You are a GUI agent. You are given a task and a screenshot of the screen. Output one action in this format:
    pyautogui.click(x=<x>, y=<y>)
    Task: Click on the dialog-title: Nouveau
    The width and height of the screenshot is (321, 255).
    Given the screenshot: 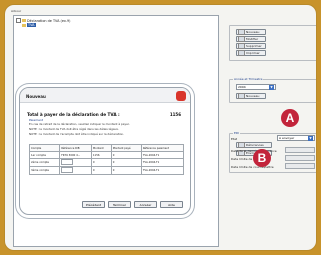 What is the action you would take?
    pyautogui.click(x=36, y=96)
    